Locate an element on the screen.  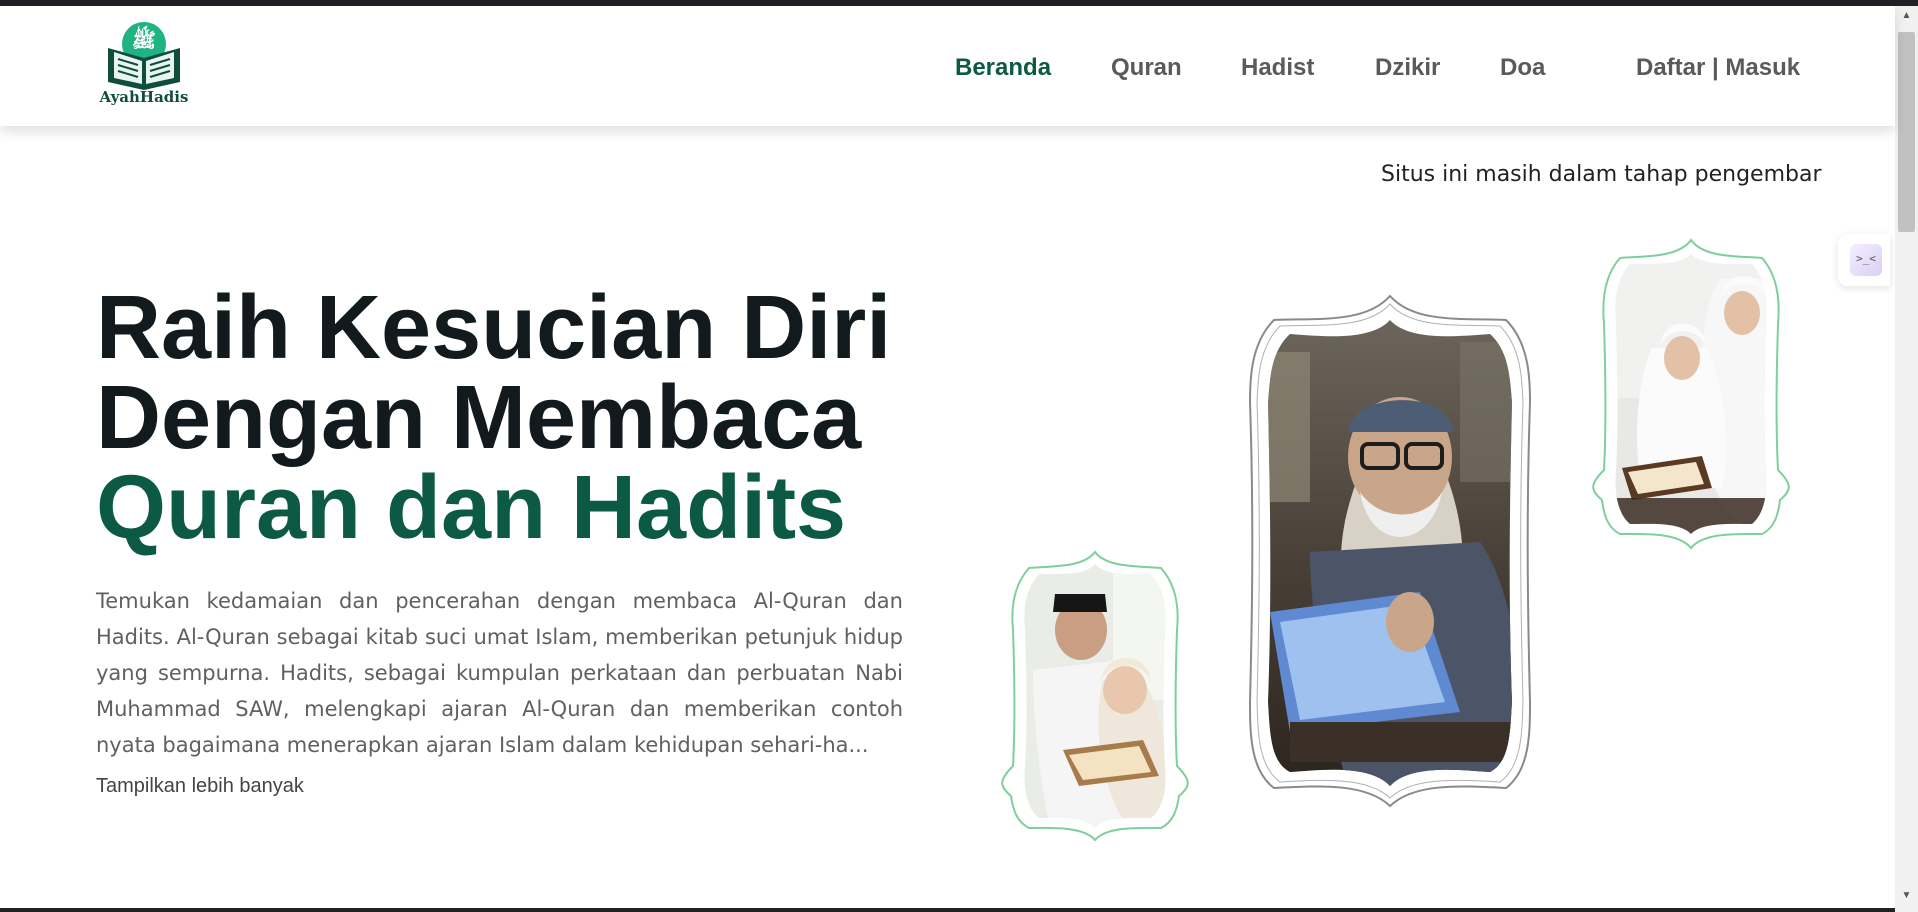
nav-item-hadist: Hadist is located at coordinates (1277, 68).